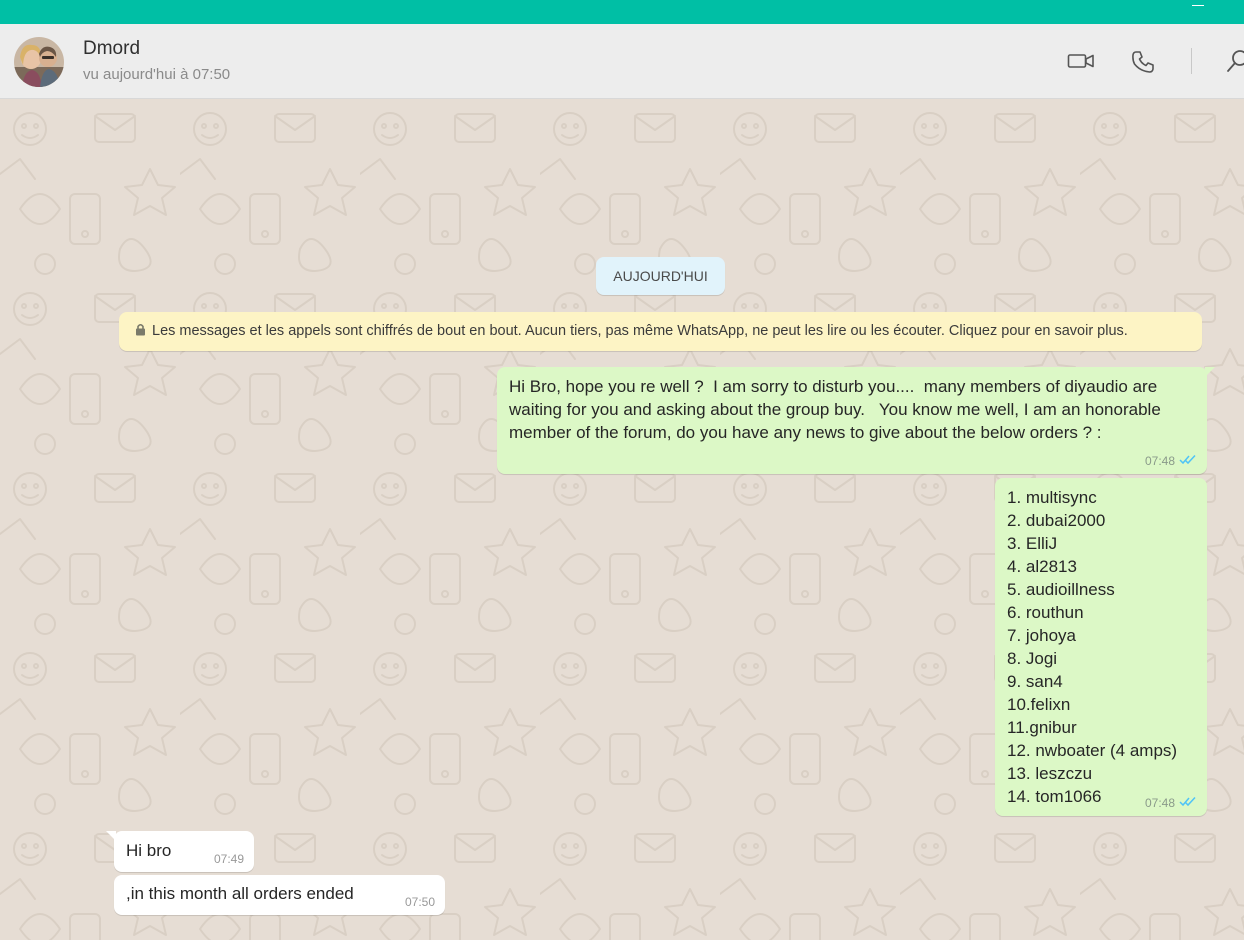 The image size is (1244, 940). I want to click on date-separator: AUJOURD'HUI, so click(660, 276).